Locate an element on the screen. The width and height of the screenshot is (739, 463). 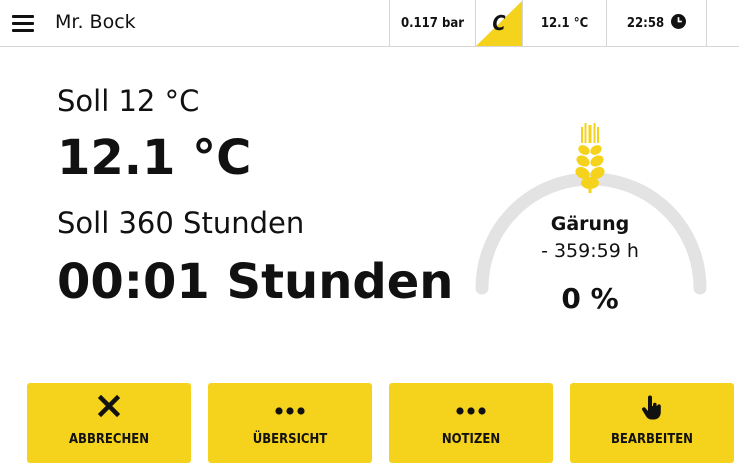
overview-button: ÜBERSICHT is located at coordinates (290, 423).